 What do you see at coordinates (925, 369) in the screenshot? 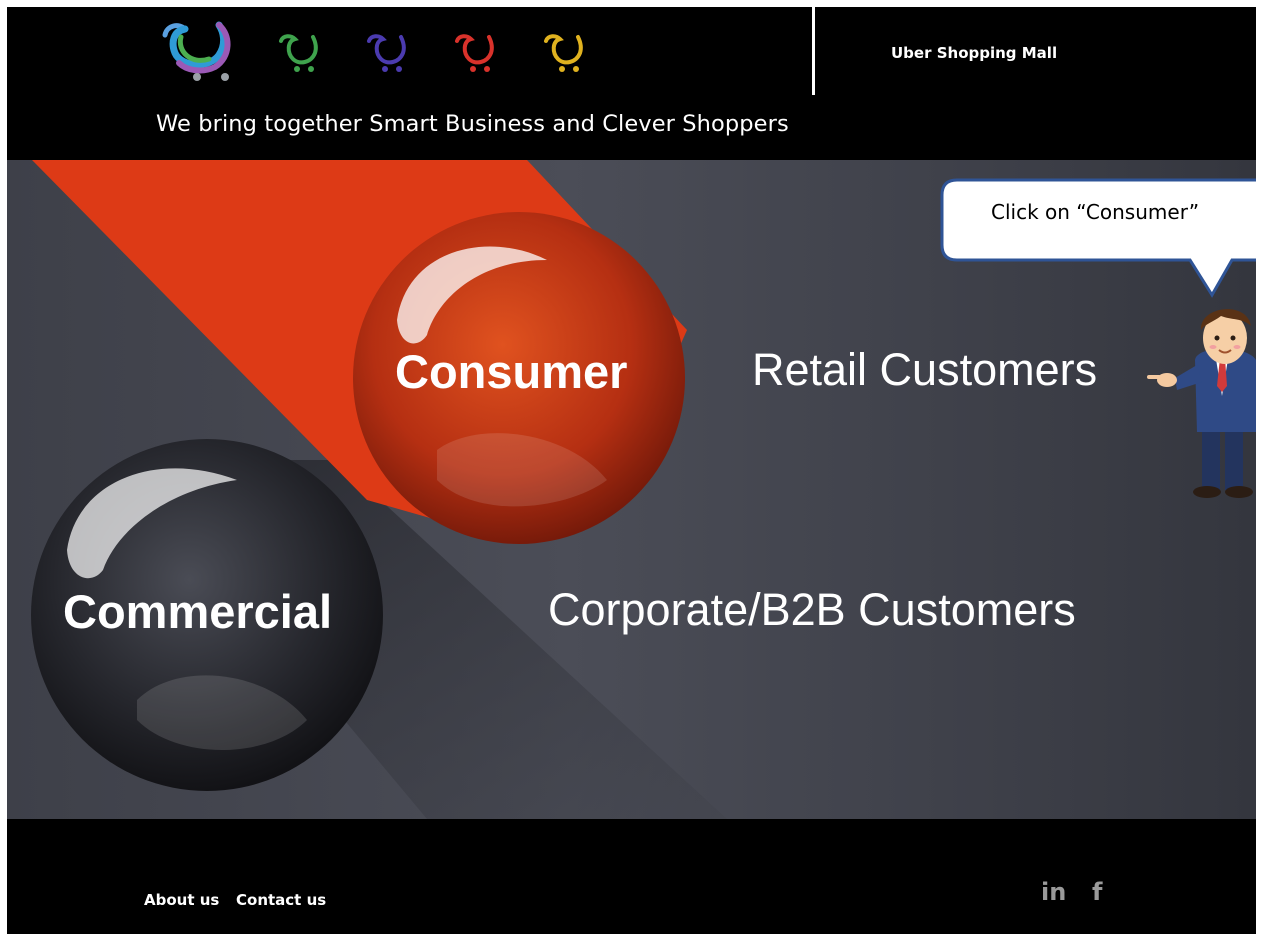
I see `retail-customers-label: Retail Customers` at bounding box center [925, 369].